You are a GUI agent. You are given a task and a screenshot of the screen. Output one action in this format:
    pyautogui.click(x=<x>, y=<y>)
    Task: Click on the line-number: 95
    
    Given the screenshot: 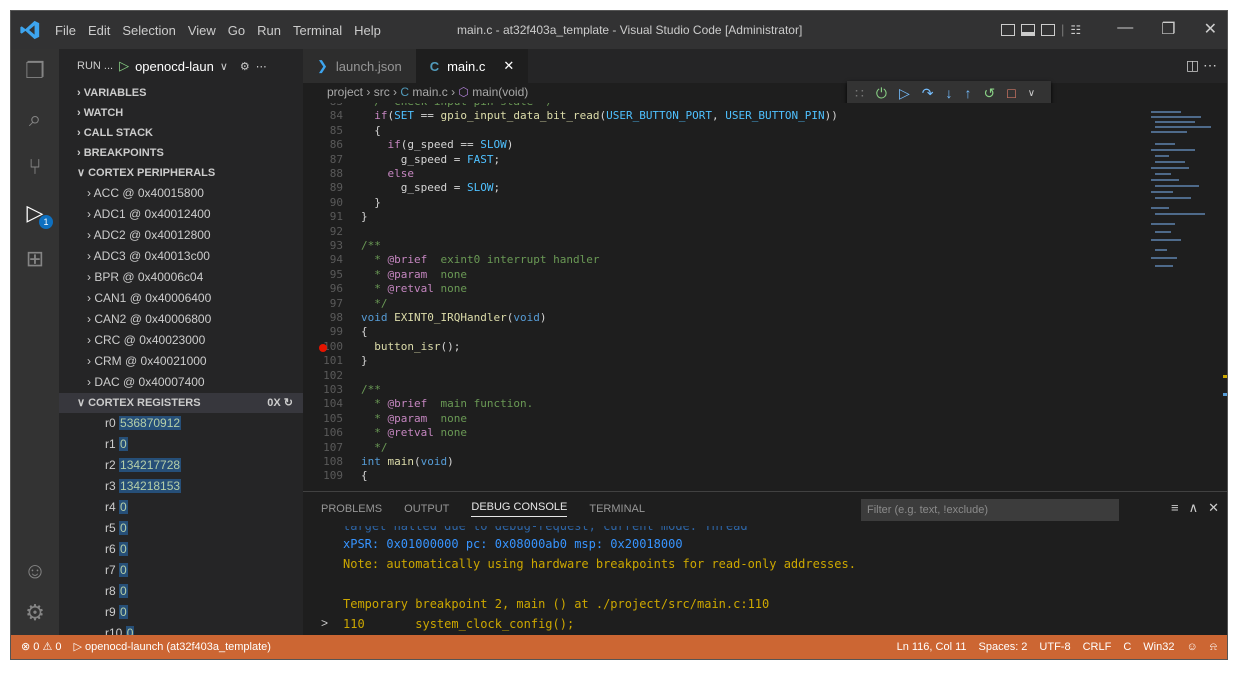 What is the action you would take?
    pyautogui.click(x=323, y=274)
    